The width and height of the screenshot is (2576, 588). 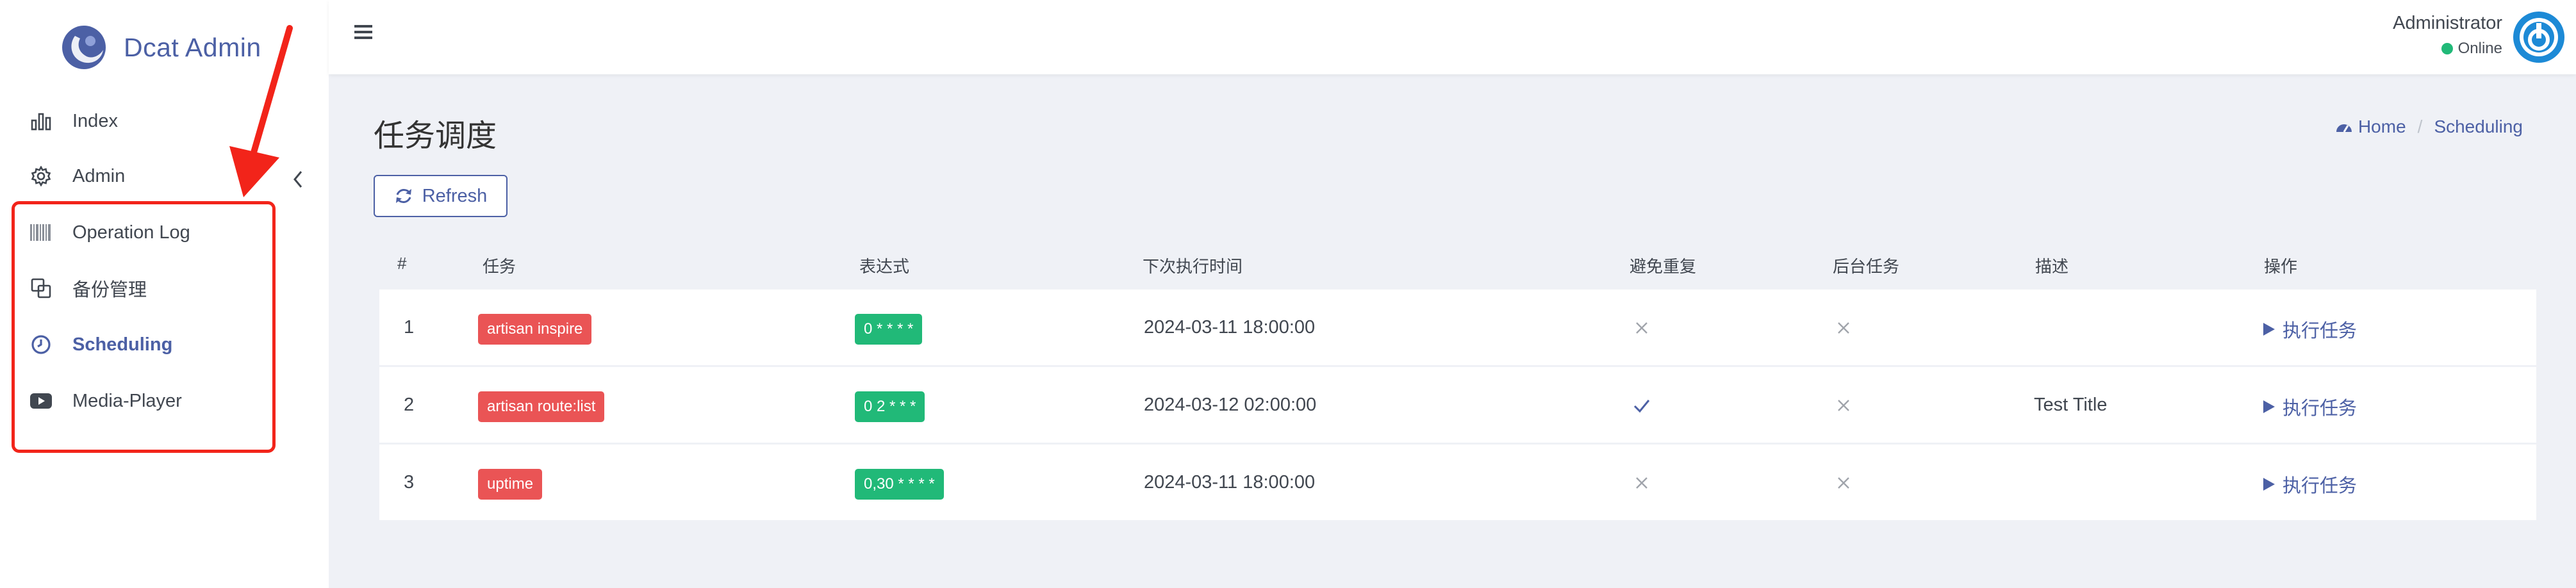 I want to click on sidebar-item-label: Admin, so click(x=99, y=175).